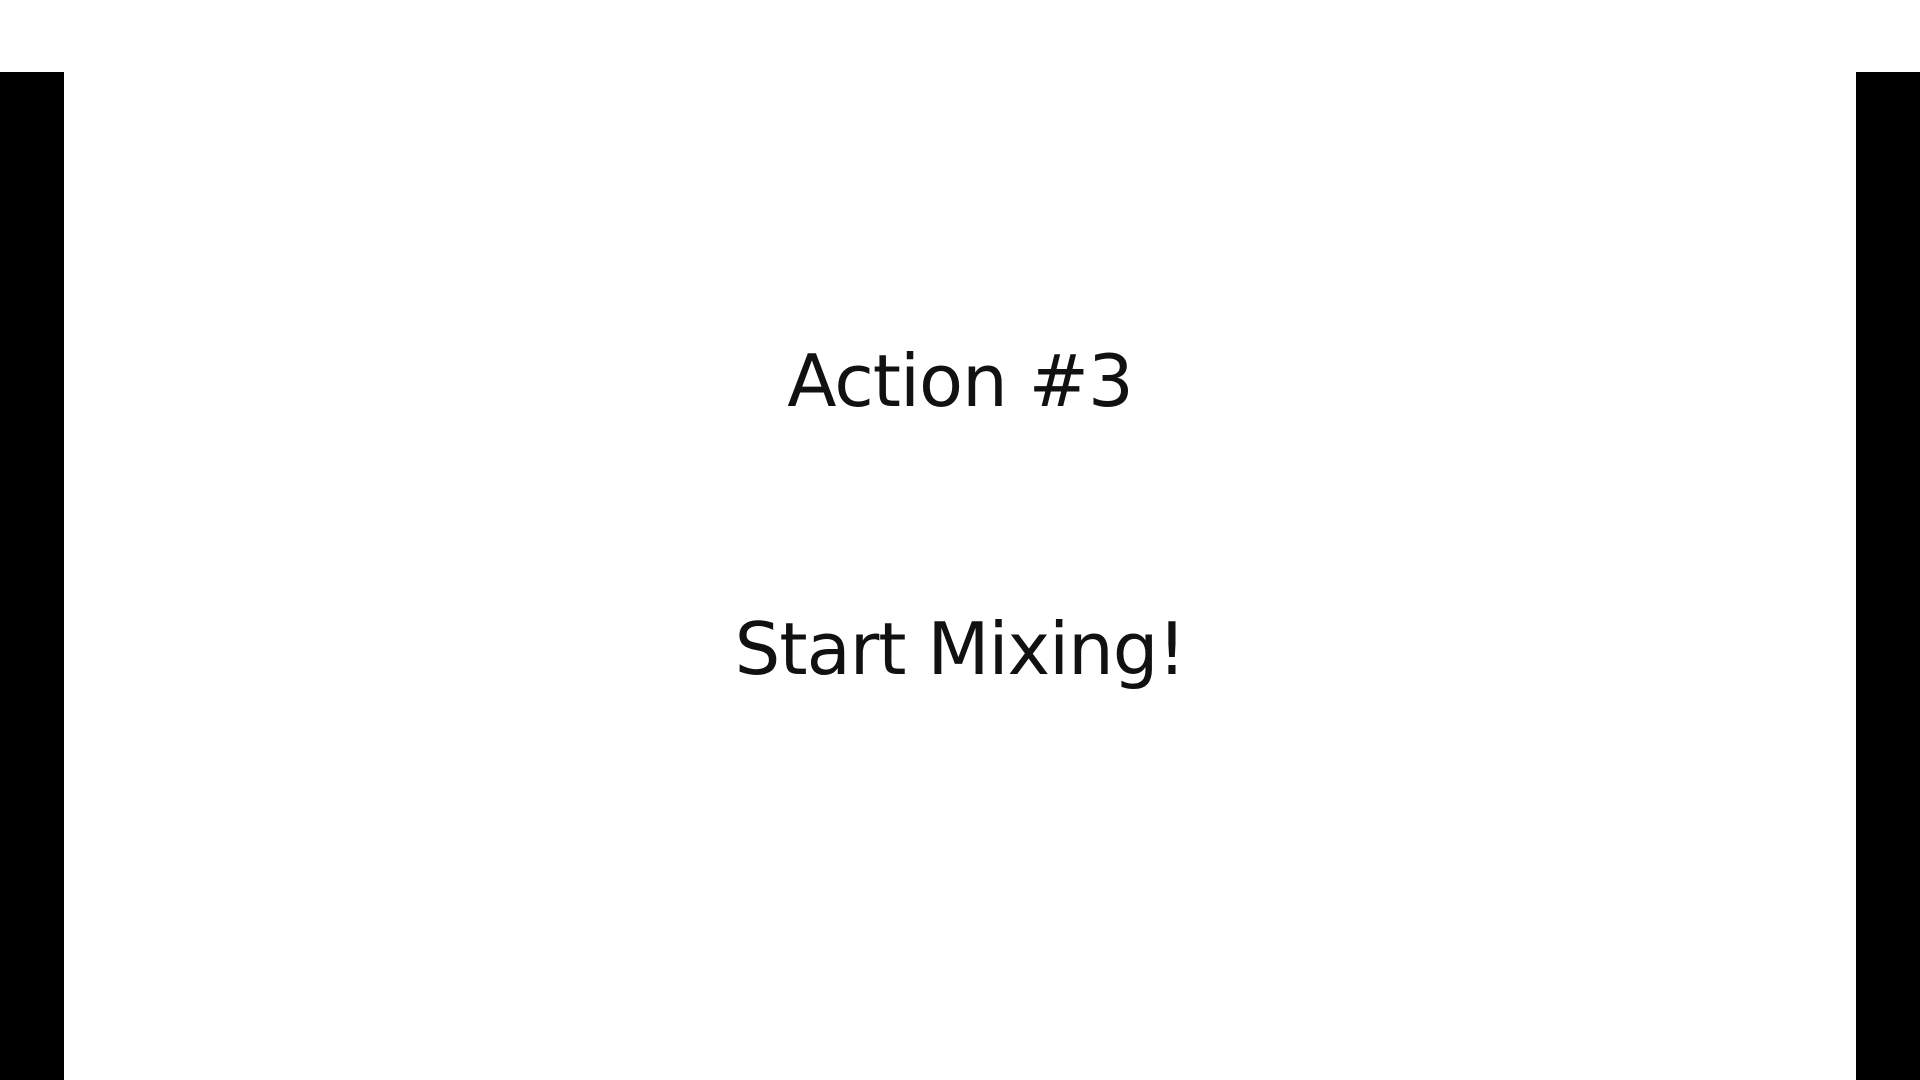 Image resolution: width=1920 pixels, height=1080 pixels. What do you see at coordinates (1888, 576) in the screenshot?
I see `right-pillarbox-bar` at bounding box center [1888, 576].